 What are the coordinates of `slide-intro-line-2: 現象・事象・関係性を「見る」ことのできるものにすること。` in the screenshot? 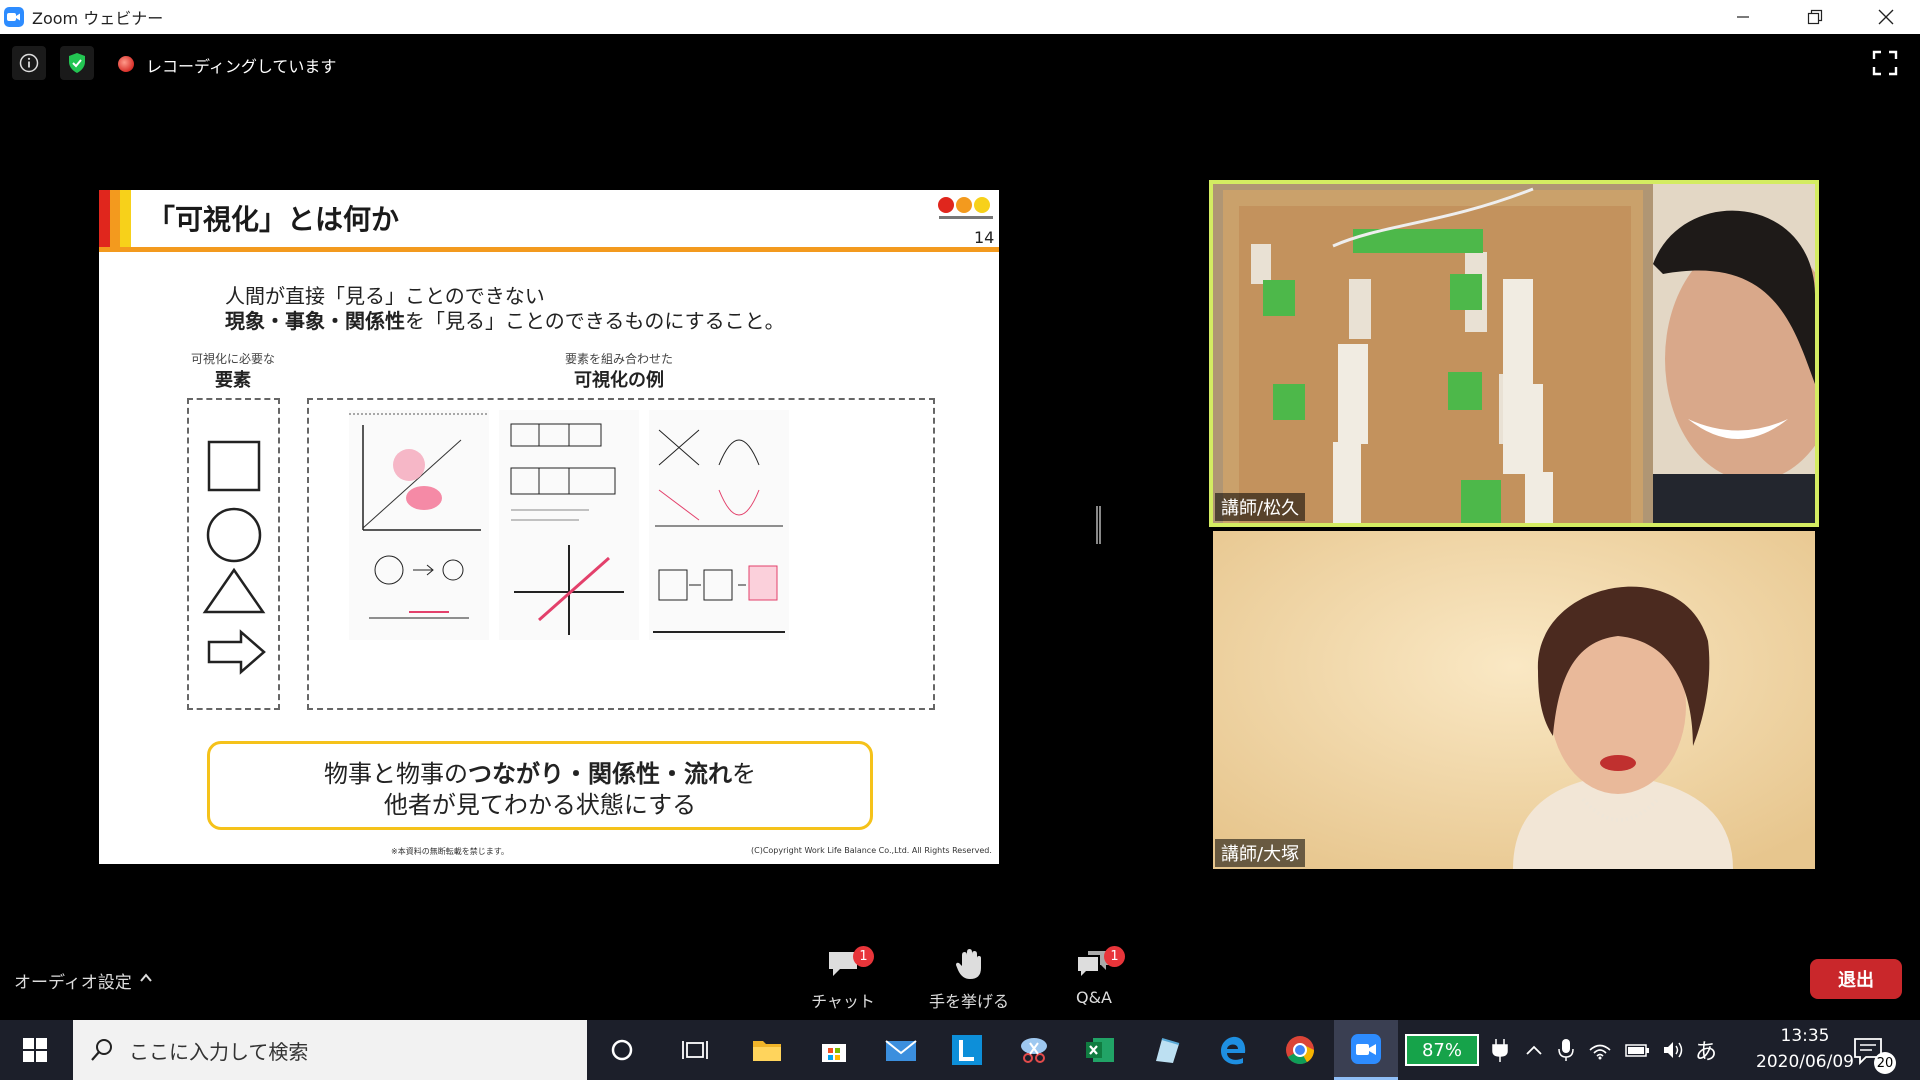 It's located at (505, 319).